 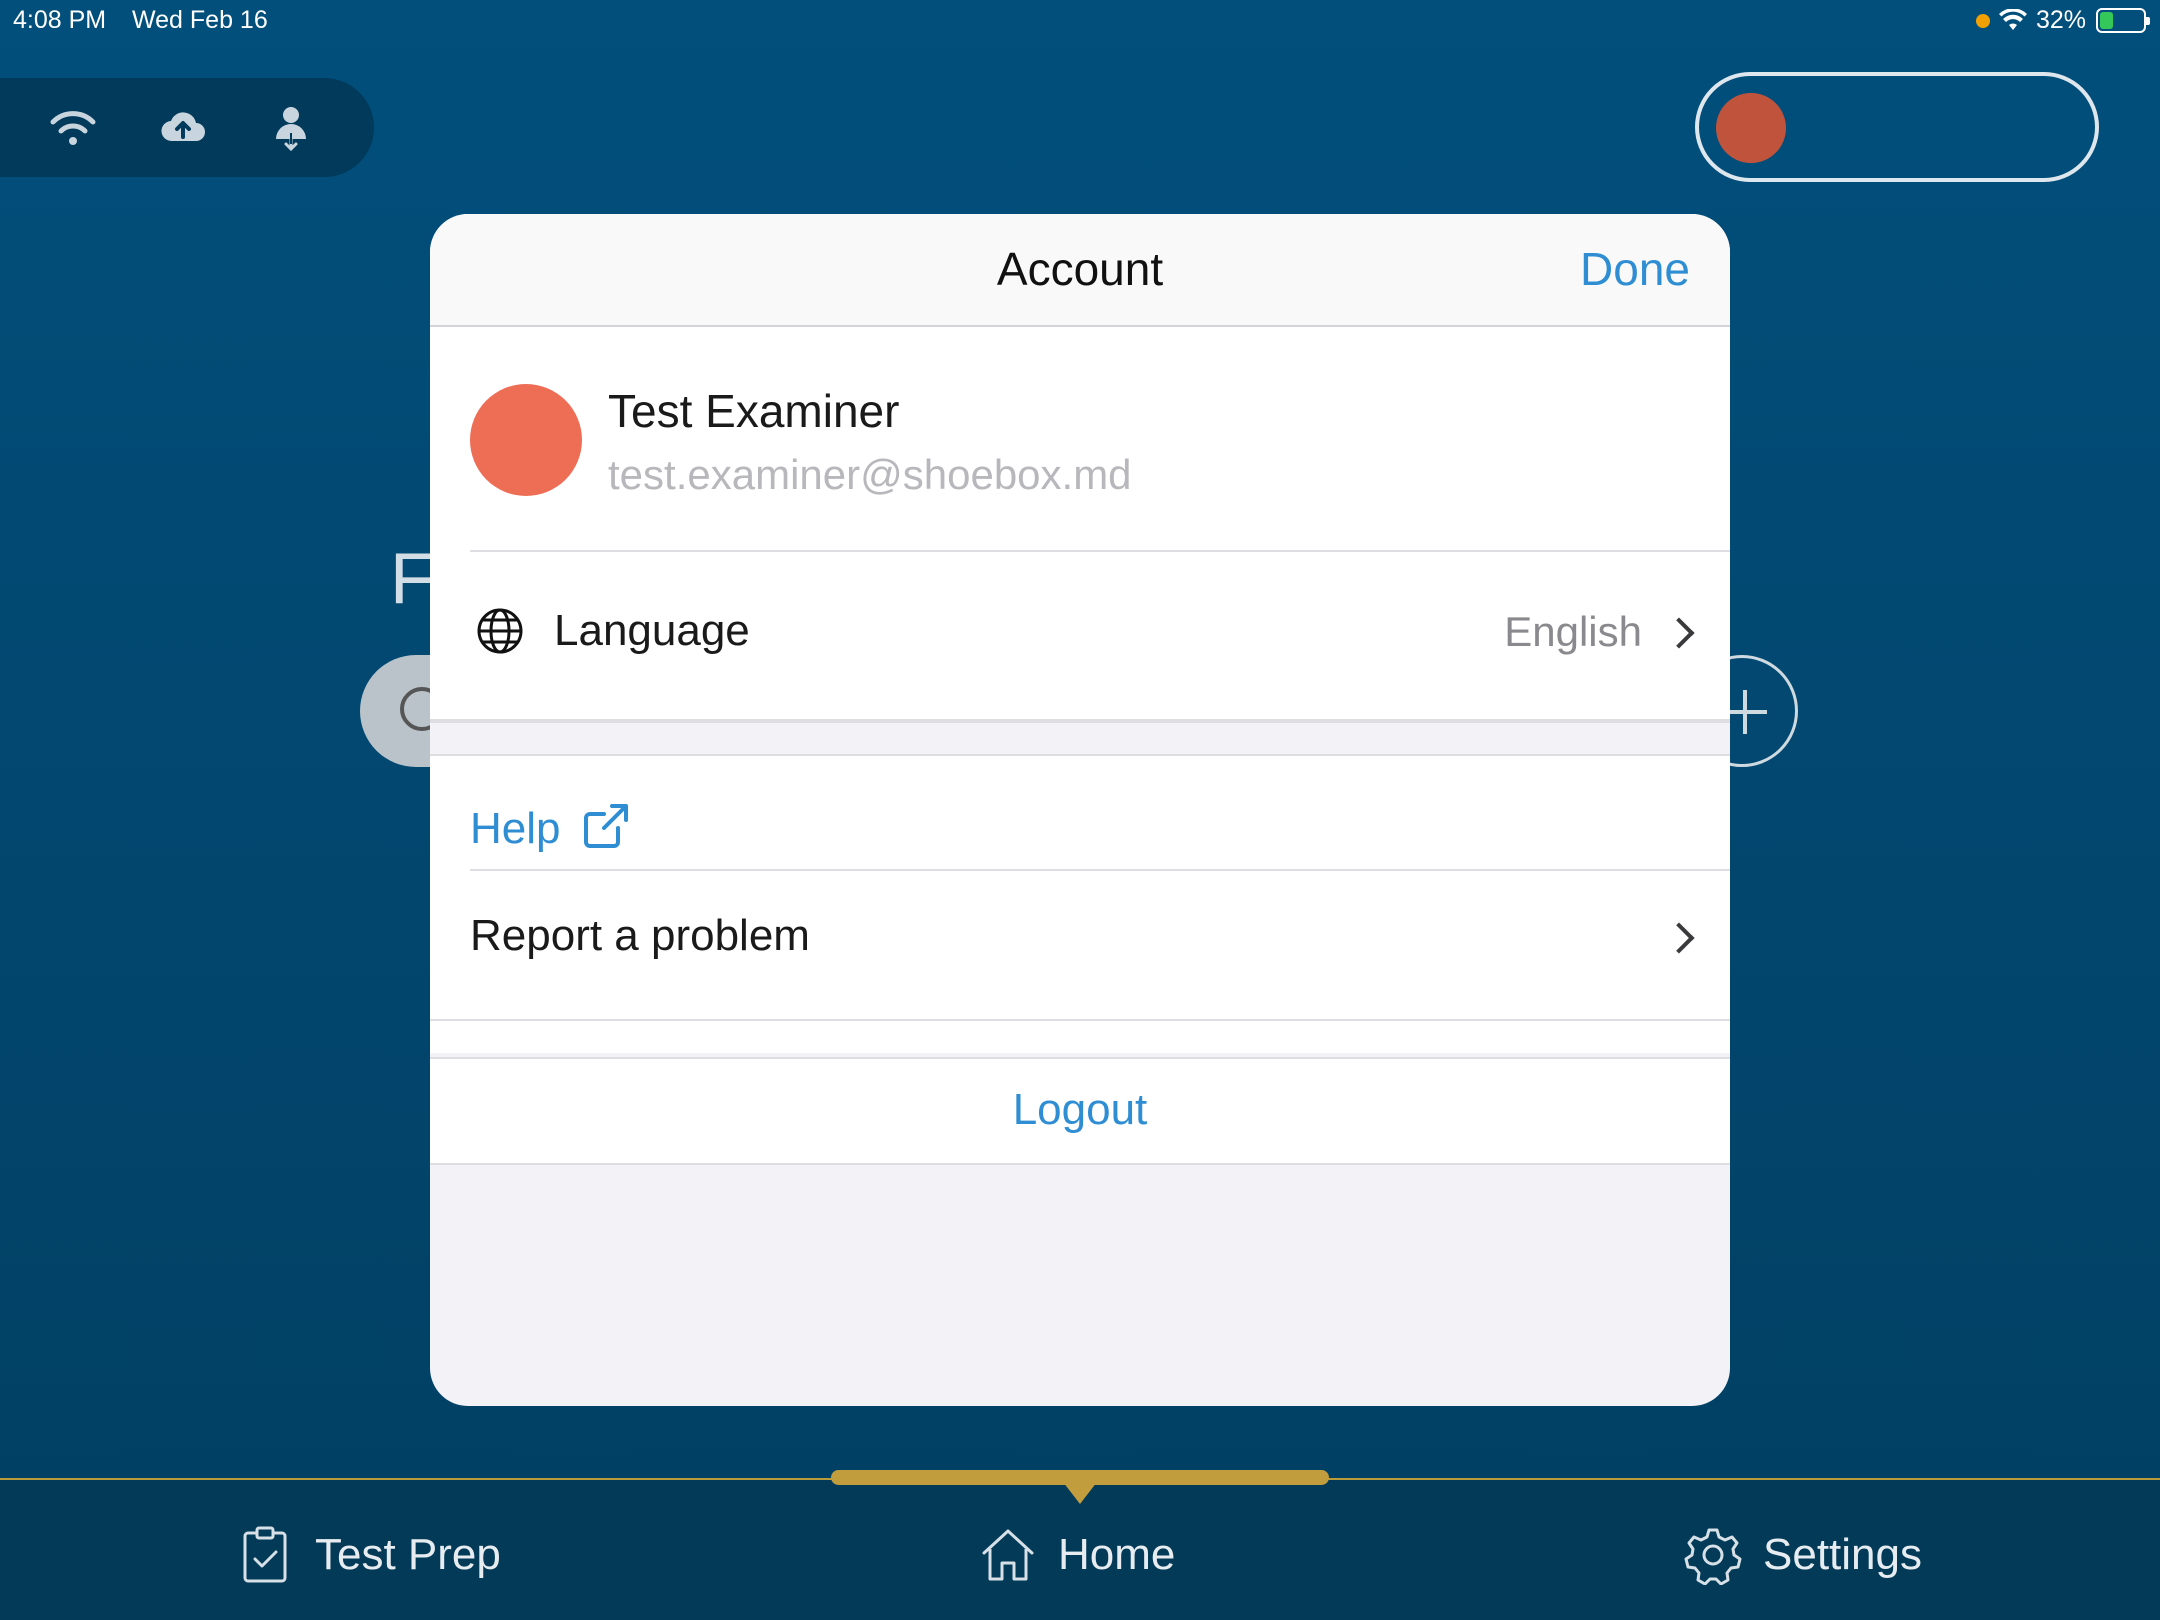 I want to click on section-separator, so click(x=1080, y=737).